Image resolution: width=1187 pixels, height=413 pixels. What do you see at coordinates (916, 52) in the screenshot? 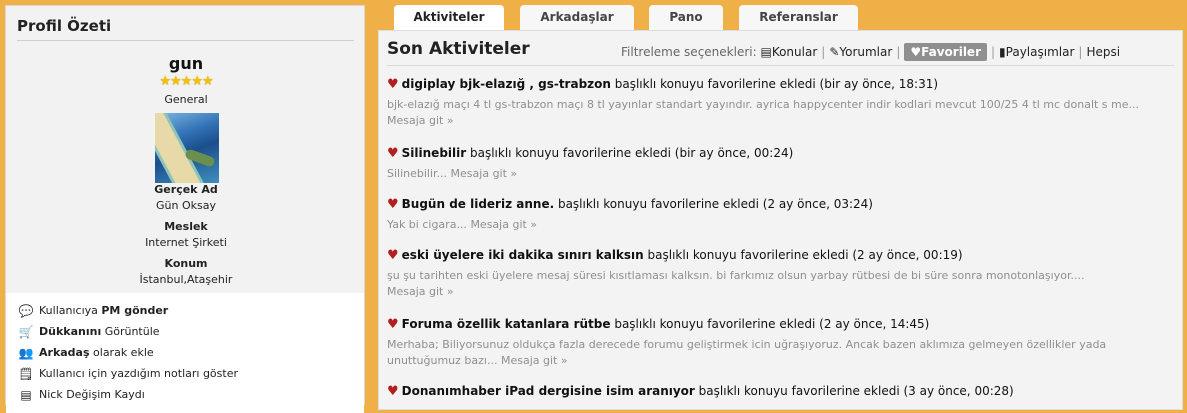
I see `heart-icon: ♥` at bounding box center [916, 52].